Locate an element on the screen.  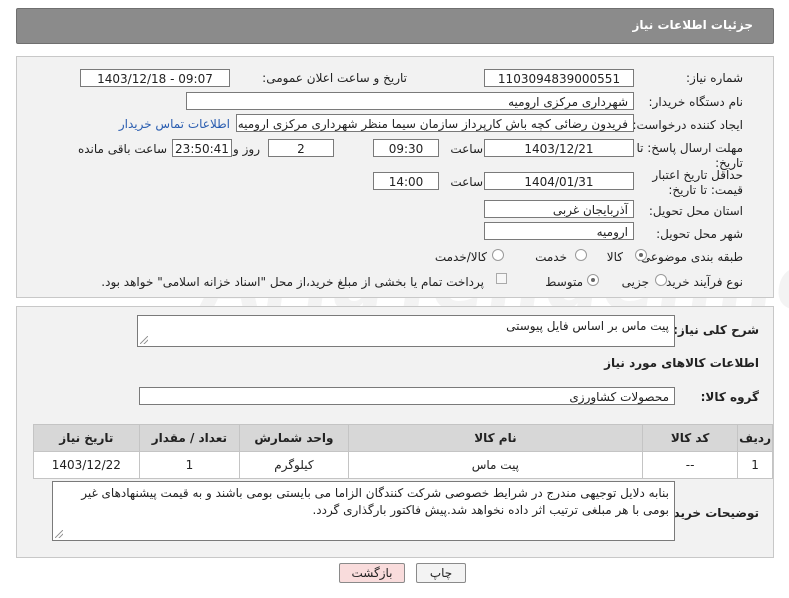
cell-unit: کیلوگرم is located at coordinates (294, 465).